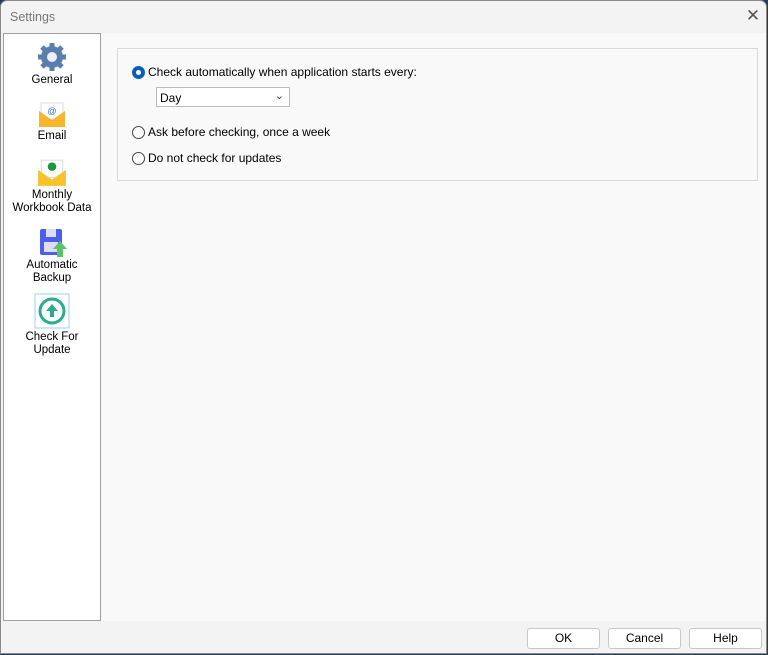  What do you see at coordinates (52, 195) in the screenshot?
I see `sidebar-label: Monthly` at bounding box center [52, 195].